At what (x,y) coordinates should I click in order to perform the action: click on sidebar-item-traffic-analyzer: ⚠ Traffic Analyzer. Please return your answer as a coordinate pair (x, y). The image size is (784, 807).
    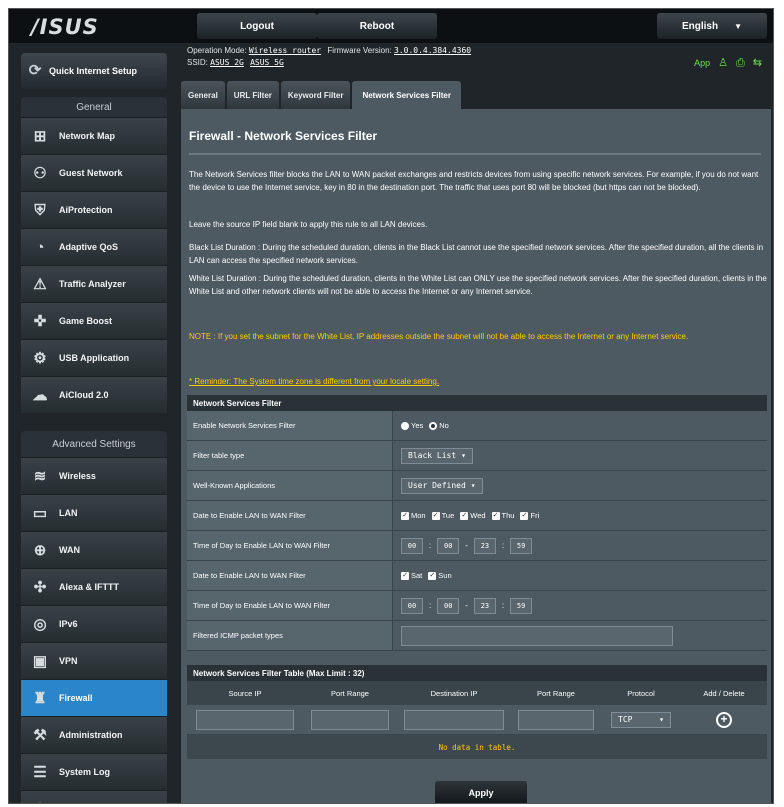
    Looking at the image, I should click on (94, 283).